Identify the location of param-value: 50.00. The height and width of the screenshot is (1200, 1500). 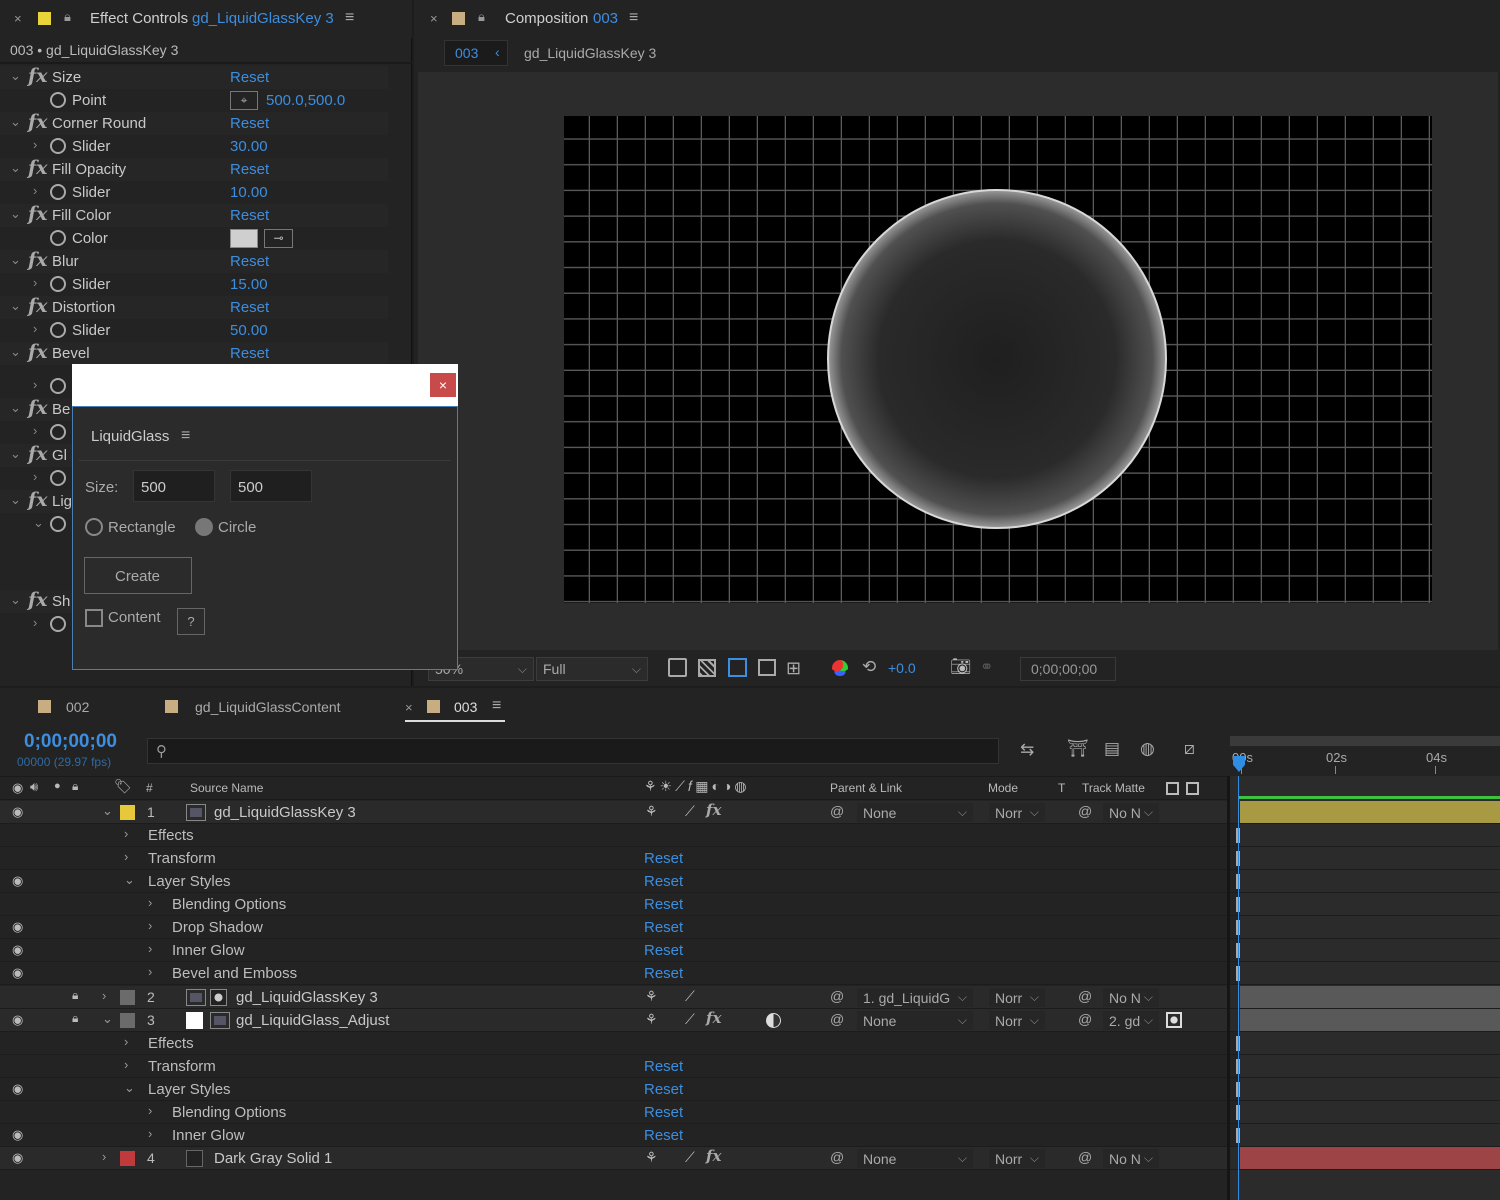
(249, 330).